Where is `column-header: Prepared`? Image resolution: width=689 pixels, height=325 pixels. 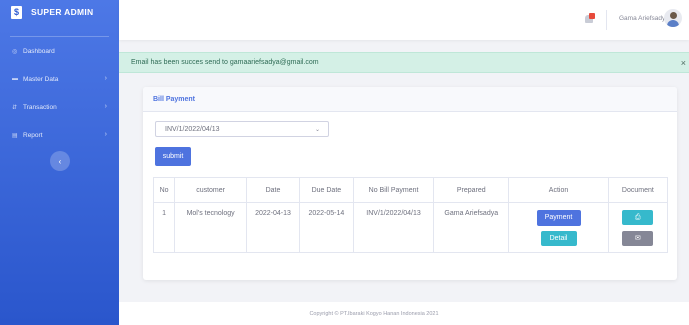
column-header: Prepared is located at coordinates (471, 190).